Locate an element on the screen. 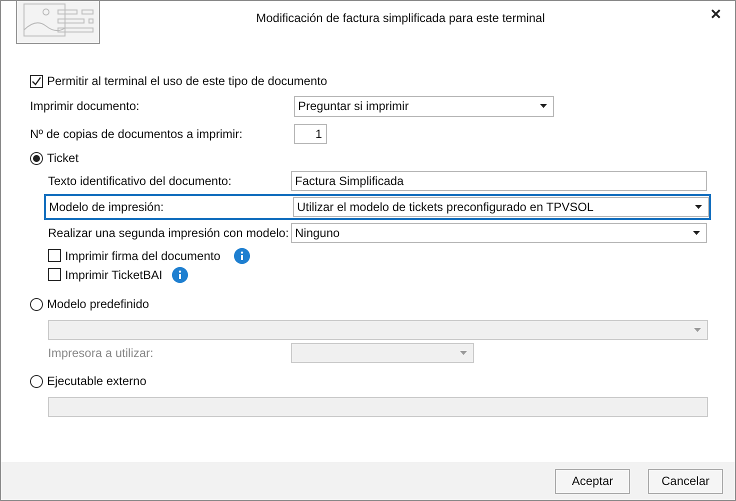  dialog-button: Cancelar is located at coordinates (685, 481).